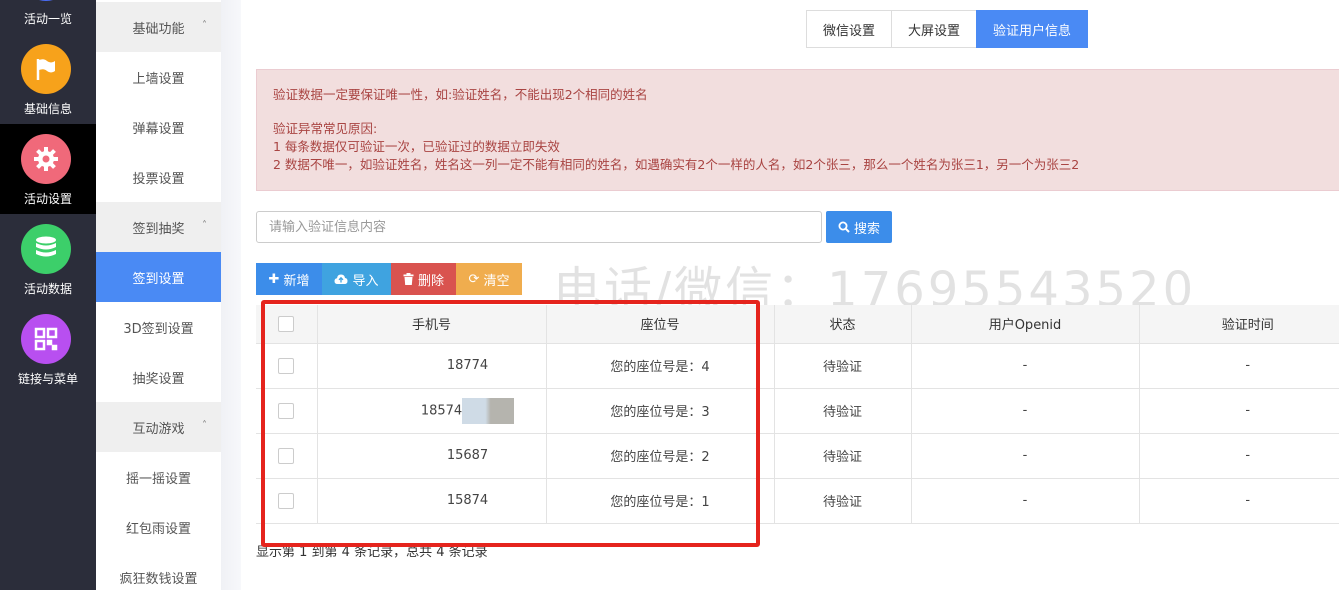  I want to click on clear-button-label: 清空, so click(496, 281).